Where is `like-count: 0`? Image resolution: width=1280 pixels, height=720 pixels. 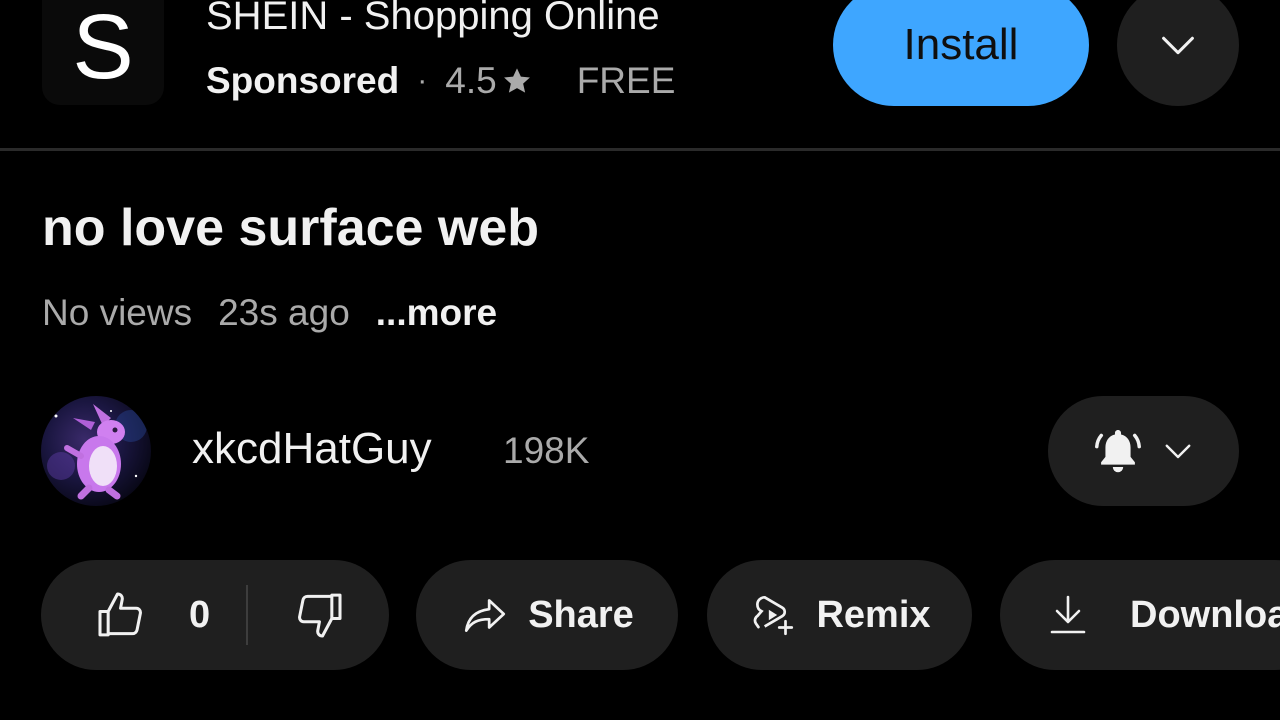
like-count: 0 is located at coordinates (200, 614).